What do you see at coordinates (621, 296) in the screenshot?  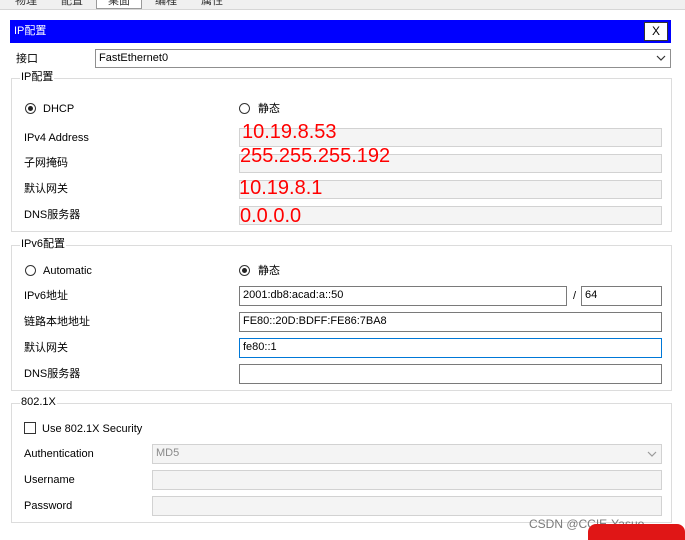 I see `ipv6-prefix-input: 64` at bounding box center [621, 296].